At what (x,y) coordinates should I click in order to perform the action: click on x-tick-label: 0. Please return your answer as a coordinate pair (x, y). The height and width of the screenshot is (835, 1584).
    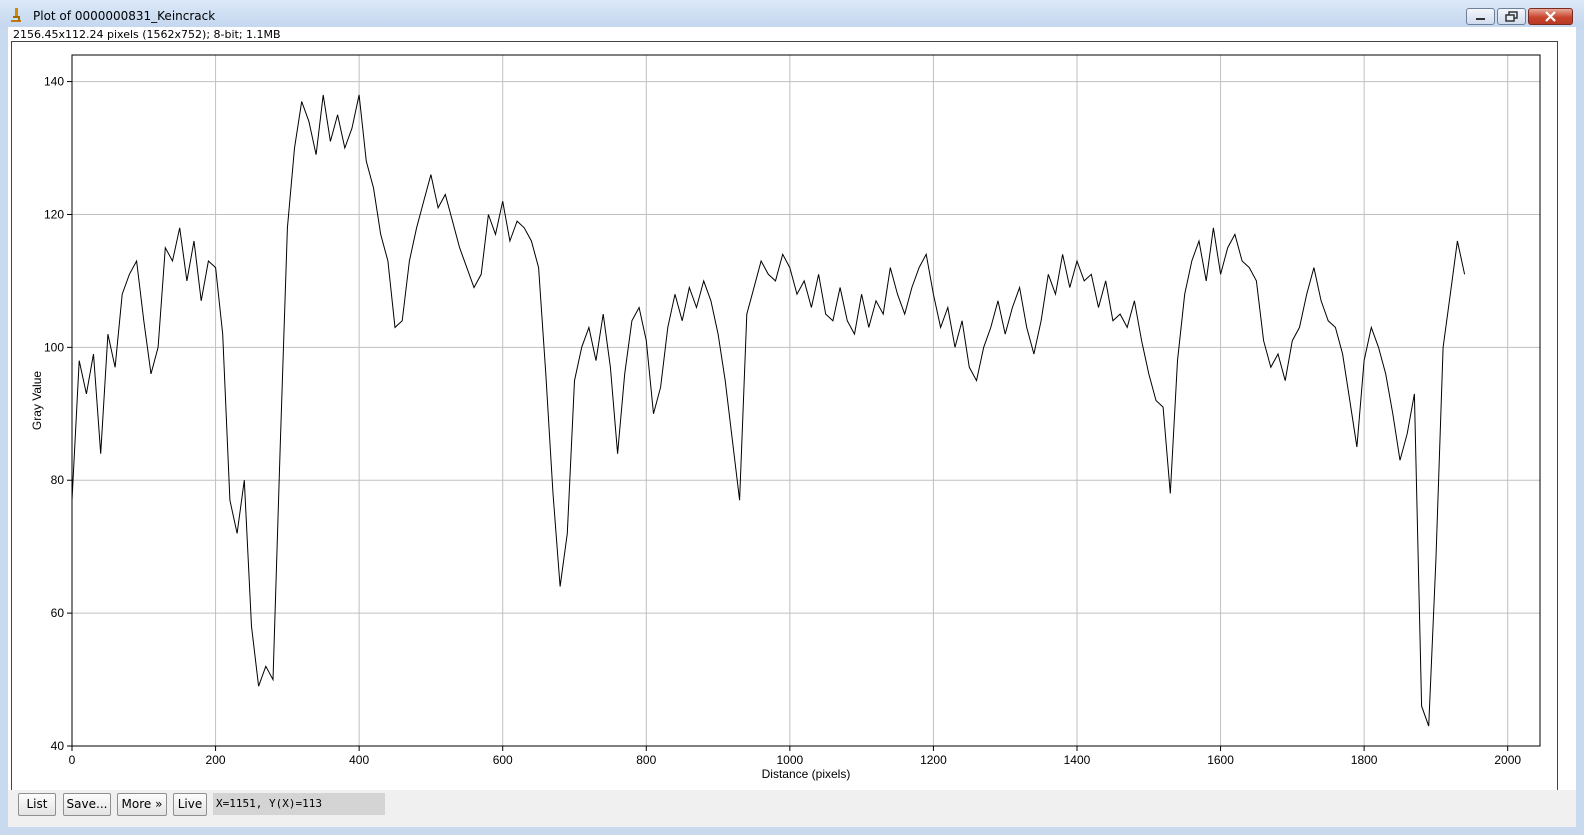
    Looking at the image, I should click on (72, 760).